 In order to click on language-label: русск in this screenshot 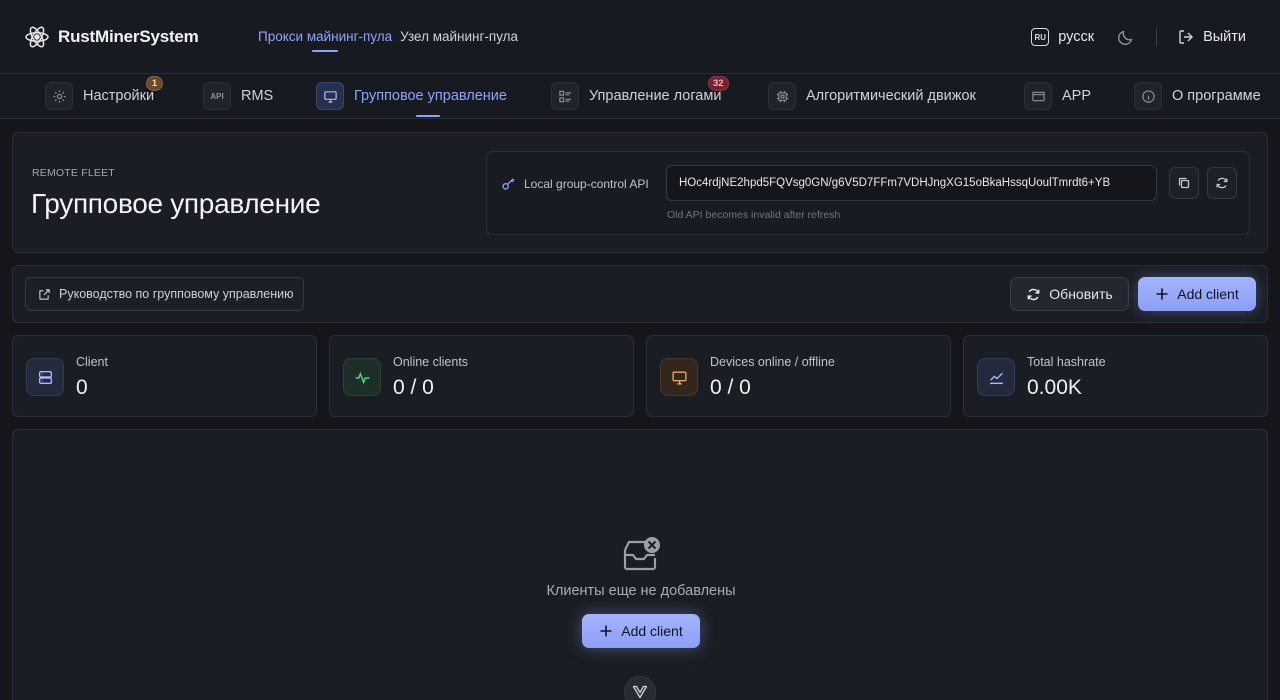, I will do `click(1076, 37)`.